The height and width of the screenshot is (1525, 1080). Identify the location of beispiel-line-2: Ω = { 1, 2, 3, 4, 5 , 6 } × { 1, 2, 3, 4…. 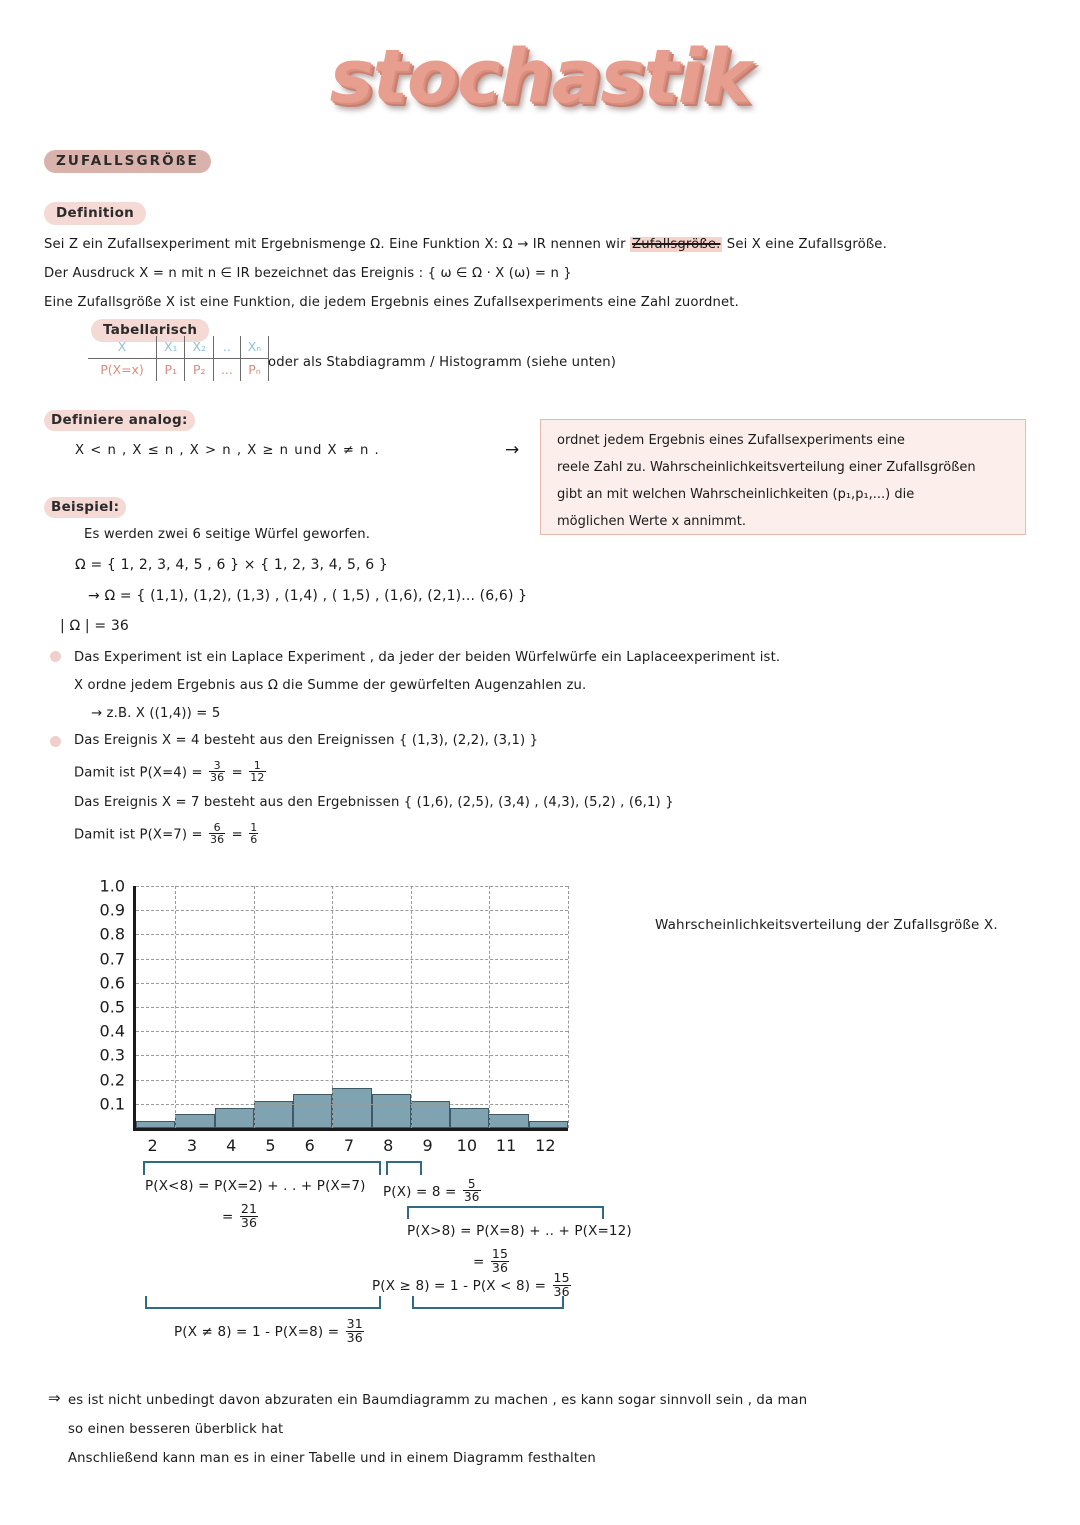
(231, 565).